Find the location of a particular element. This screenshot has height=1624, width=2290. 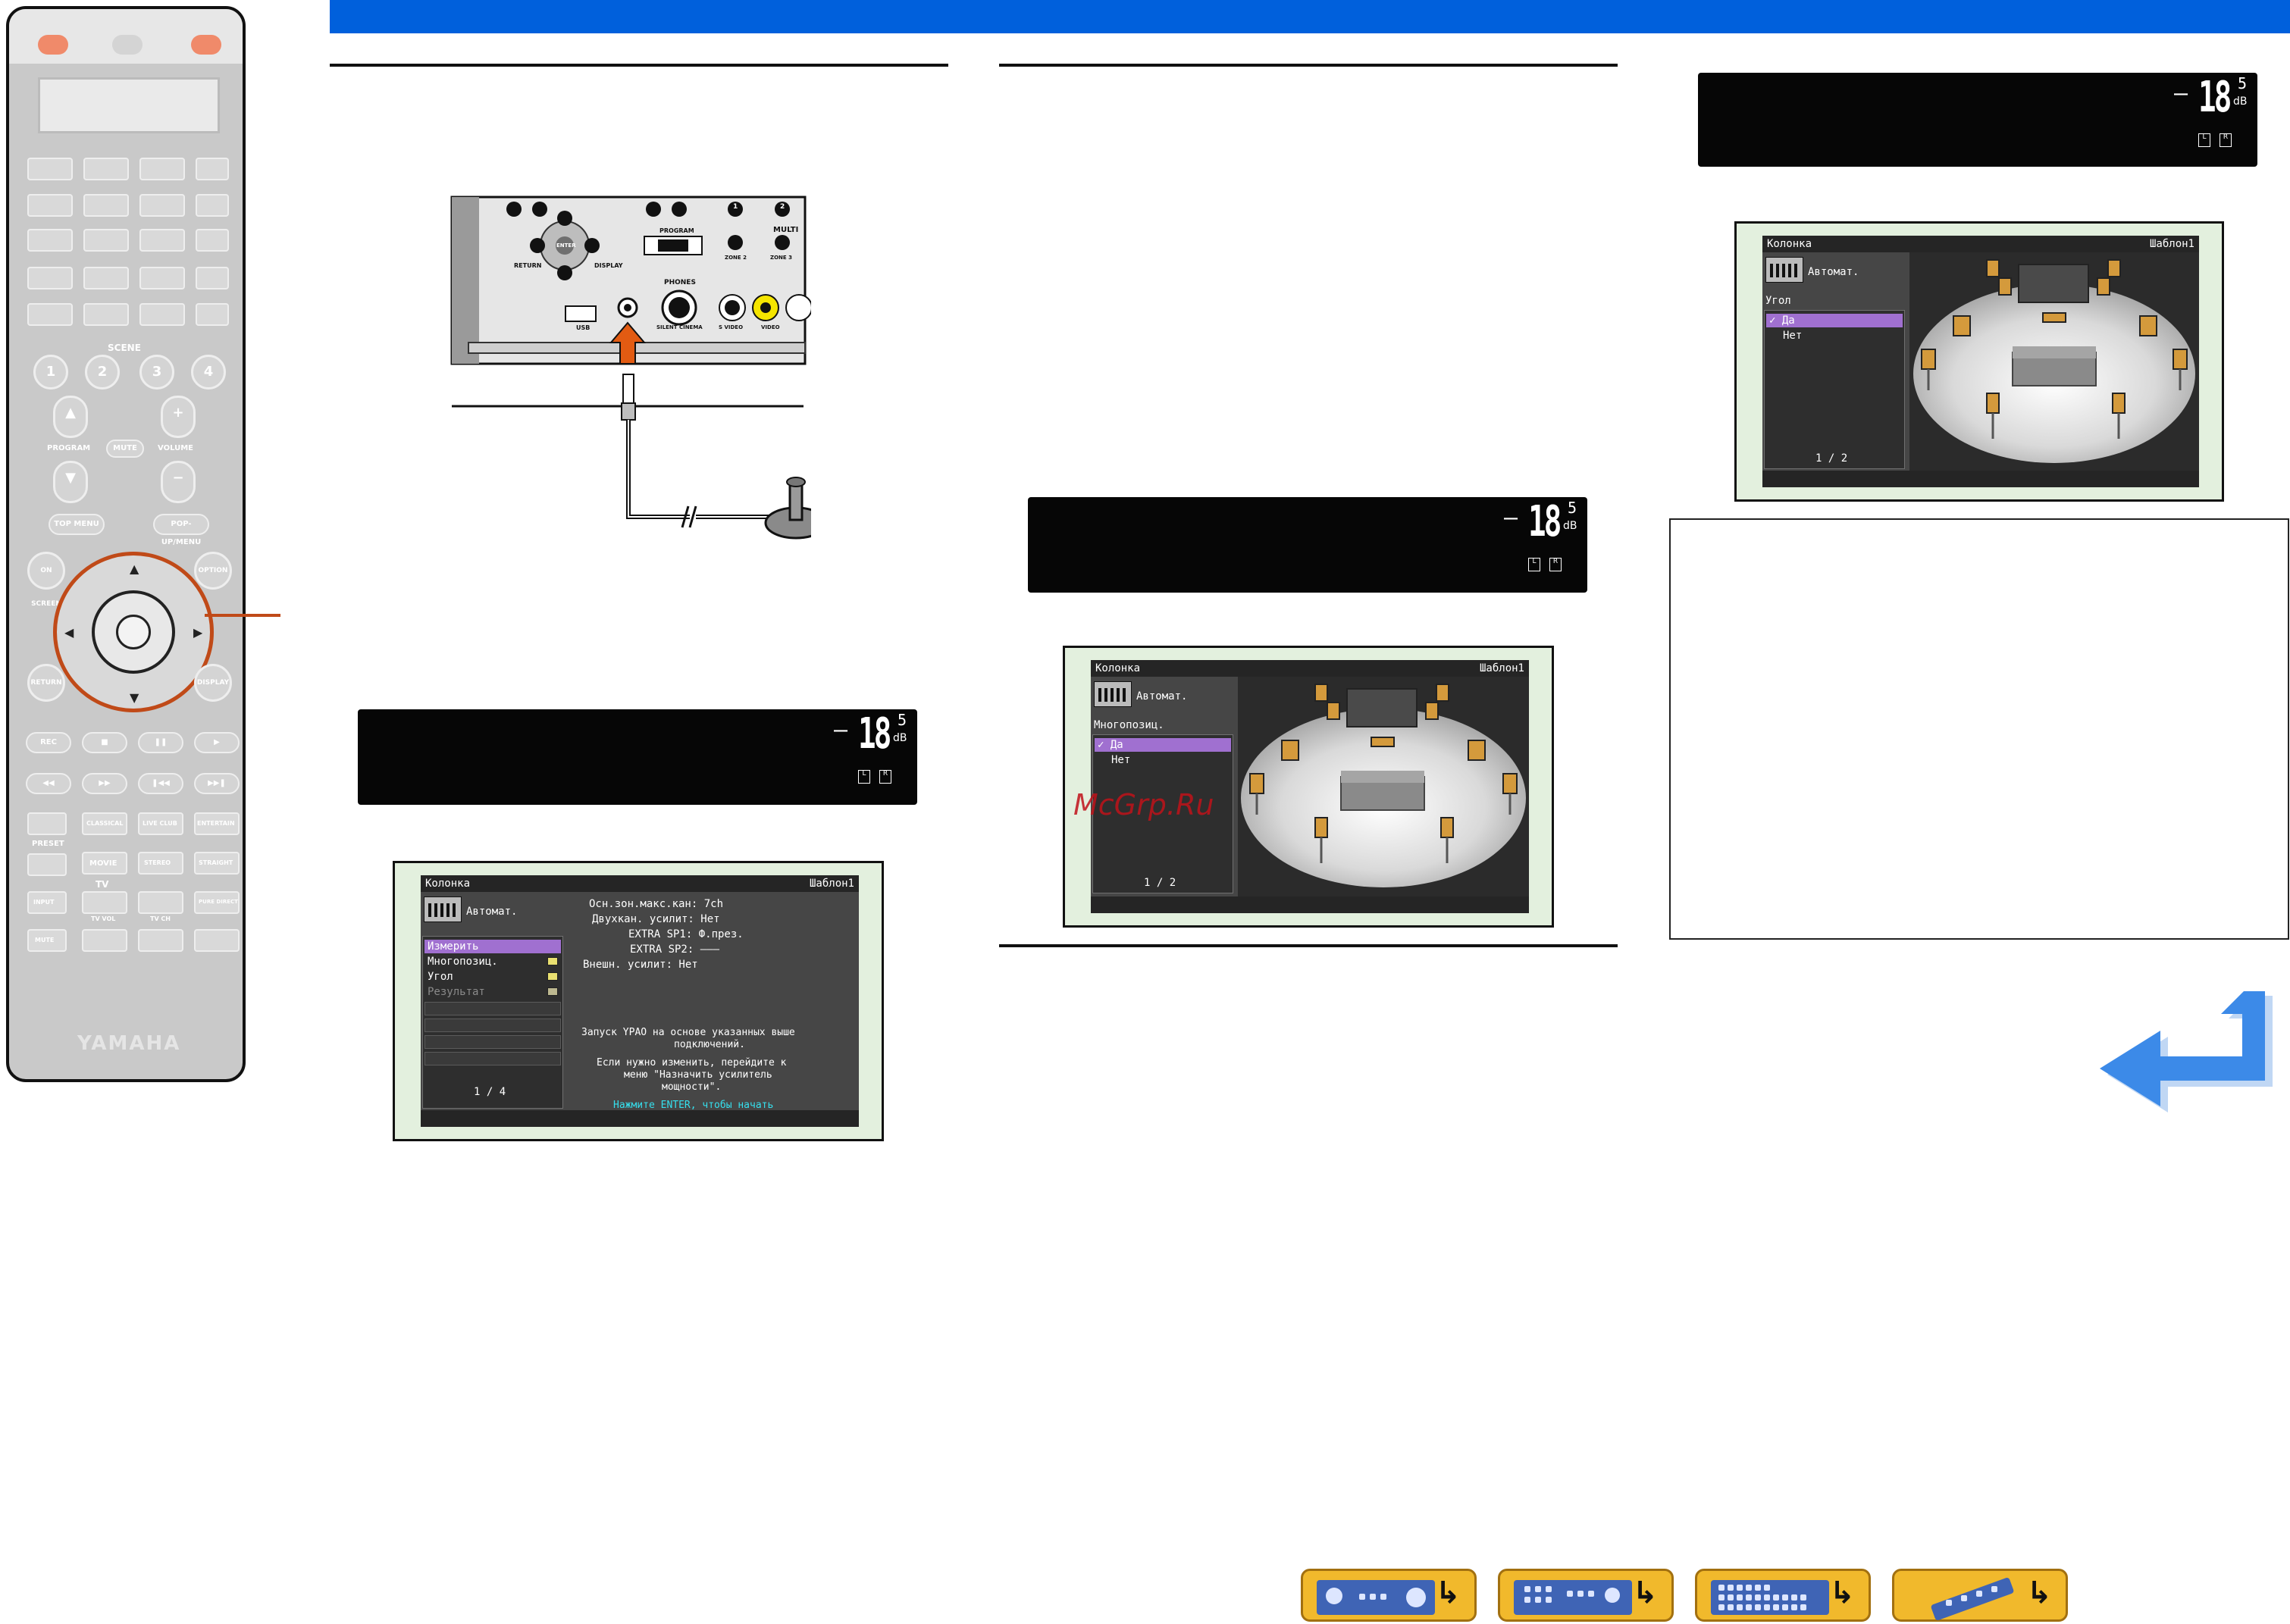

scene-label: SCENE is located at coordinates (124, 348).